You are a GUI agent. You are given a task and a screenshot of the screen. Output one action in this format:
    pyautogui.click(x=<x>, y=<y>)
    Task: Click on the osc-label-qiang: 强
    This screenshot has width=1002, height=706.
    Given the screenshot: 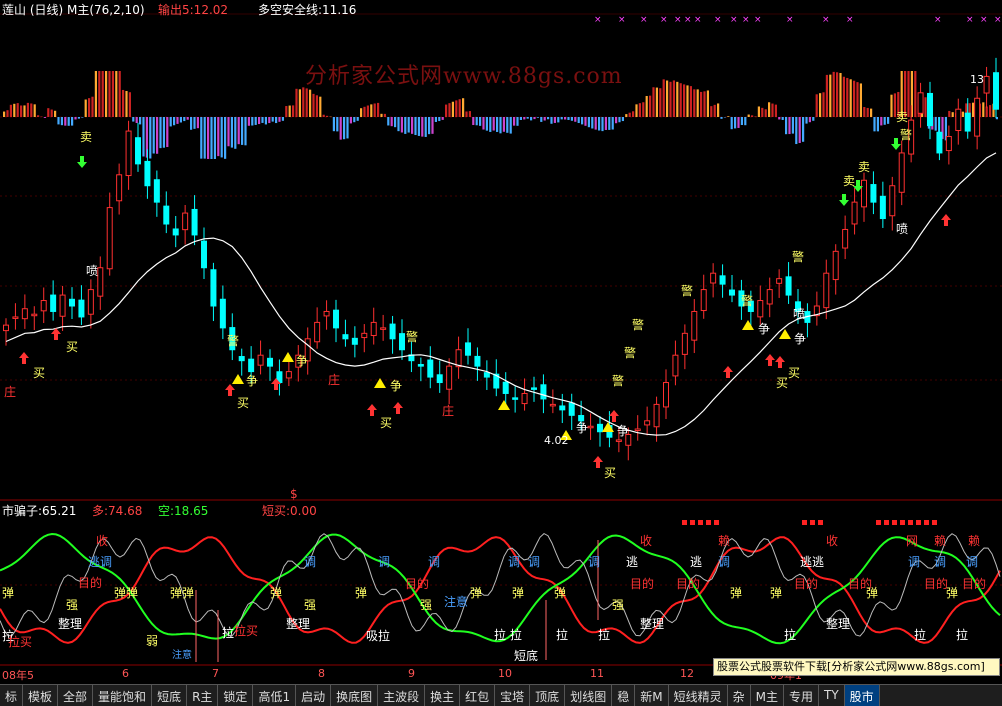 What is the action you would take?
    pyautogui.click(x=618, y=604)
    